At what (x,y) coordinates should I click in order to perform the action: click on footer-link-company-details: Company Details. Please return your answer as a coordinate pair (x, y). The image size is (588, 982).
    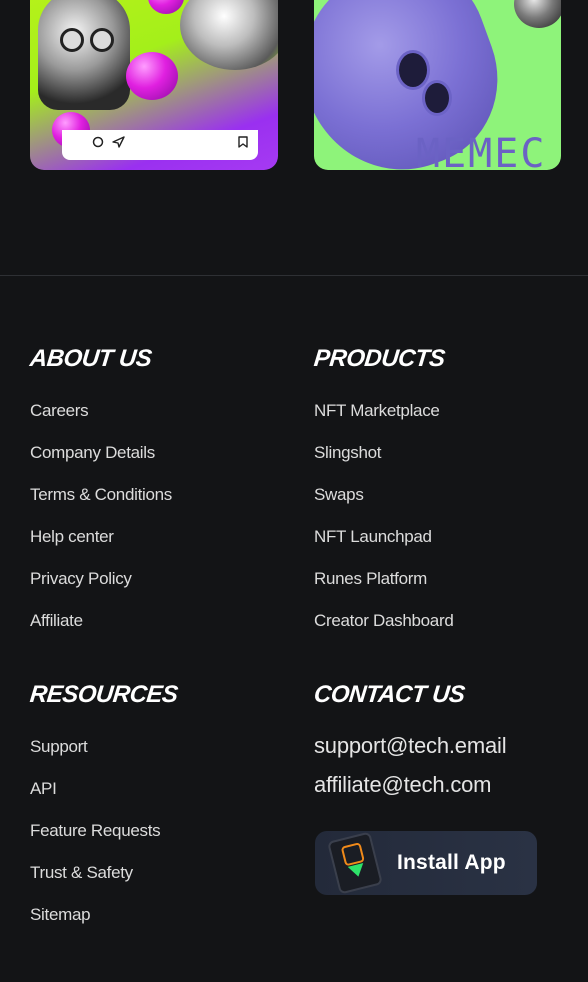
    Looking at the image, I should click on (101, 463).